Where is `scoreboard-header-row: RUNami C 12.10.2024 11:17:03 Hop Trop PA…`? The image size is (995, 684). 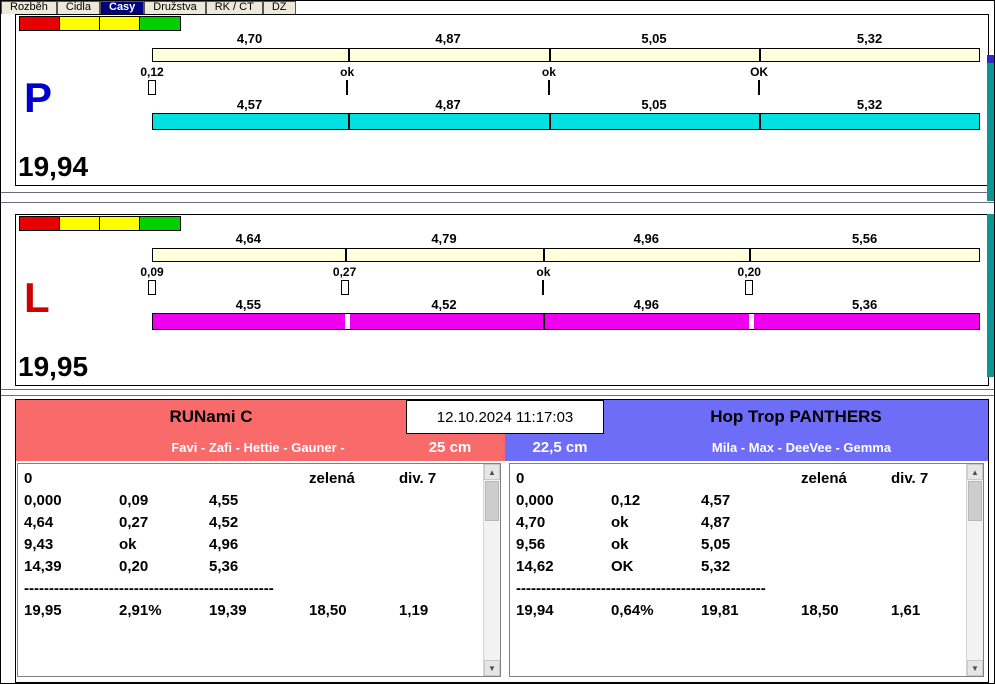
scoreboard-header-row: RUNami C 12.10.2024 11:17:03 Hop Trop PA… is located at coordinates (502, 417).